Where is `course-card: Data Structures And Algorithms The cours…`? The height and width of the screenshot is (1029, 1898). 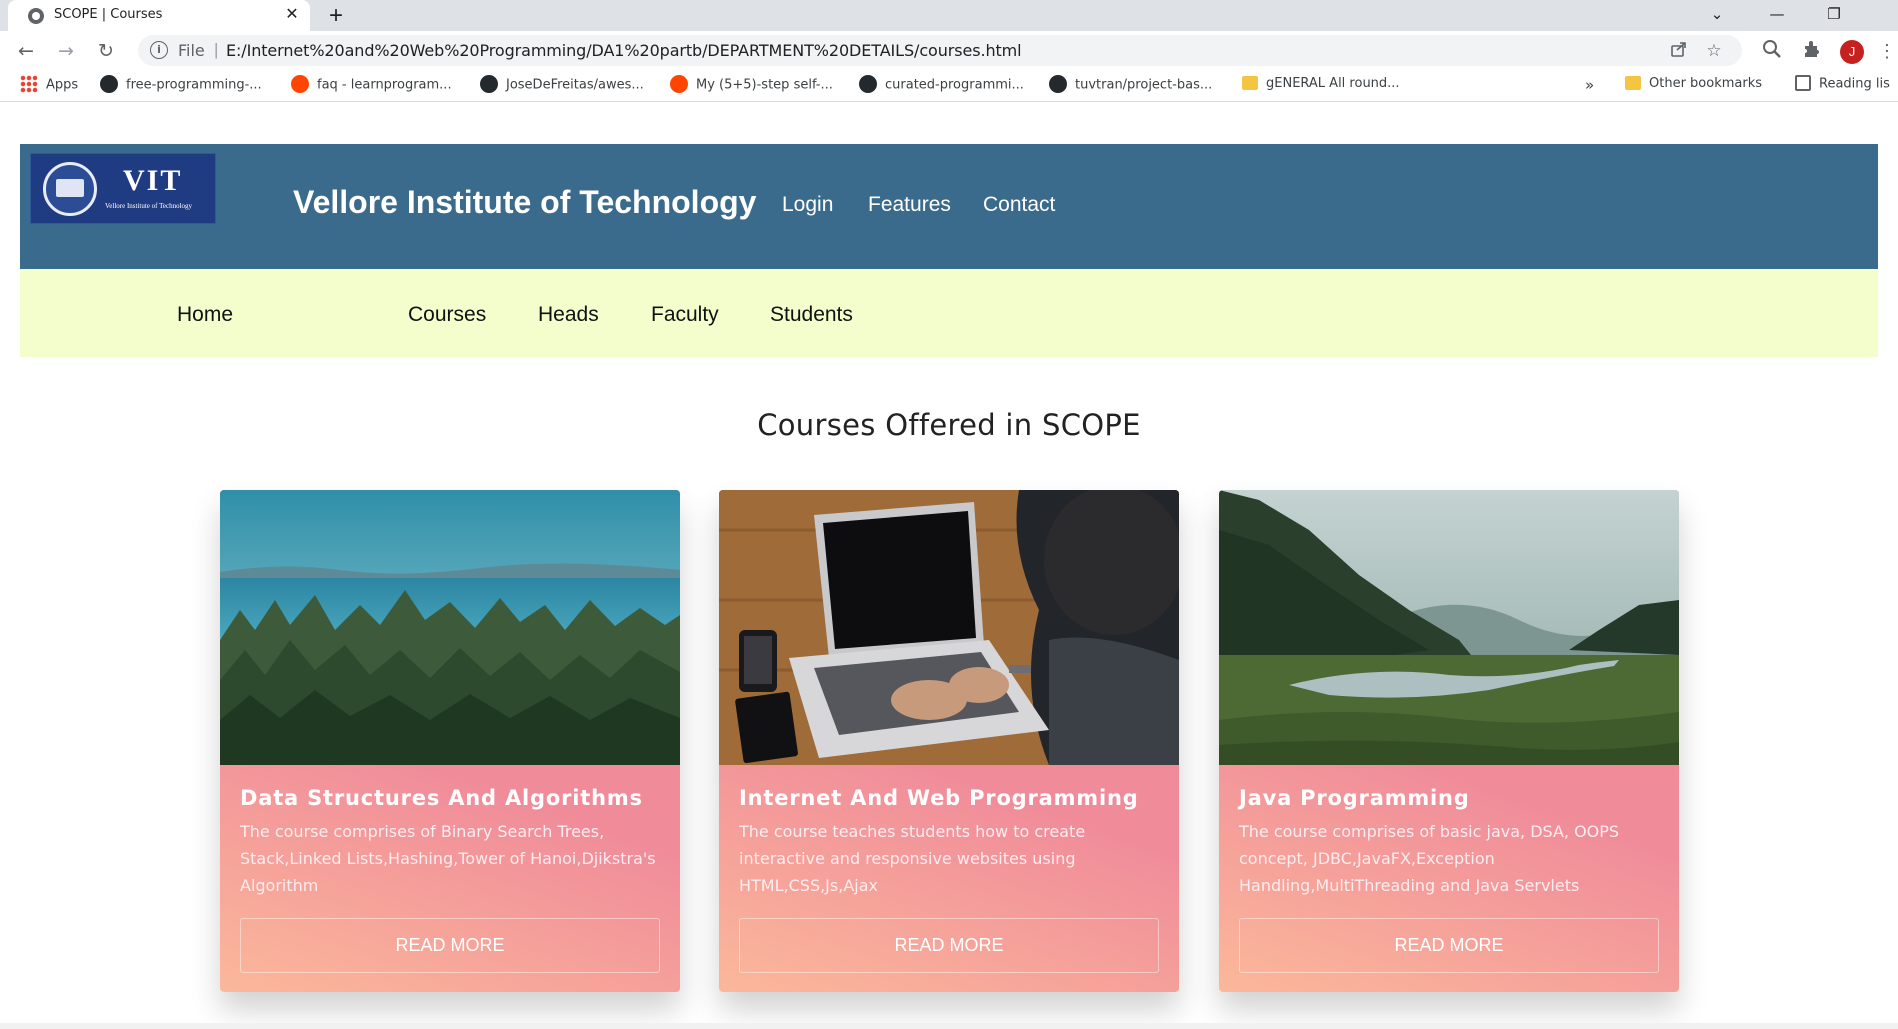 course-card: Data Structures And Algorithms The cours… is located at coordinates (450, 741).